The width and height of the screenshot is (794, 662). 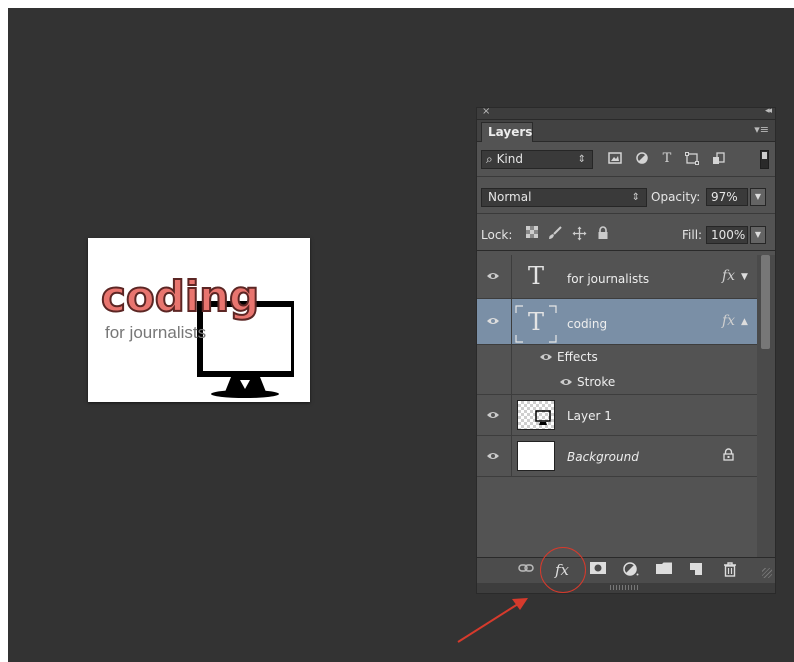 I want to click on lock-position-move-icon, so click(x=579, y=234).